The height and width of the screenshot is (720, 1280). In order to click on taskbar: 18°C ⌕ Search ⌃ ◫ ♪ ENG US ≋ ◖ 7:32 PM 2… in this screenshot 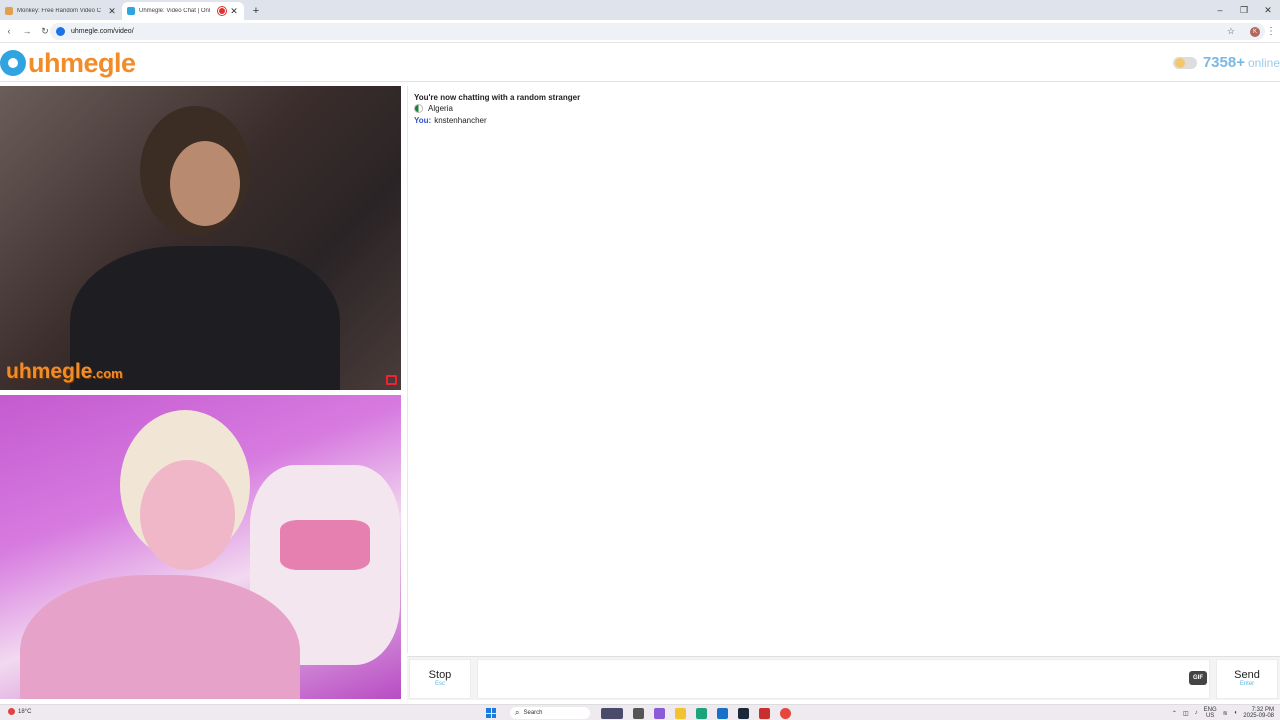, I will do `click(640, 712)`.